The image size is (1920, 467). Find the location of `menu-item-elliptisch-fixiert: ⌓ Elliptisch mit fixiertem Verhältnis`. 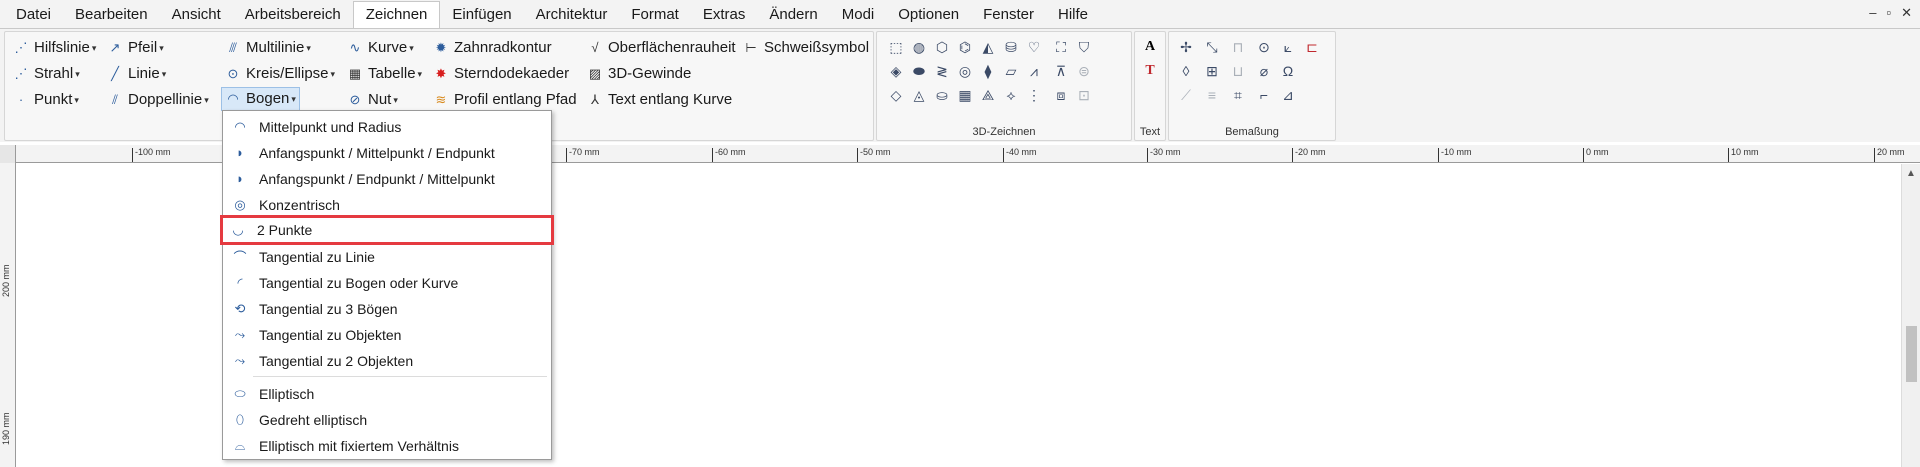

menu-item-elliptisch-fixiert: ⌓ Elliptisch mit fixiertem Verhältnis is located at coordinates (387, 445).